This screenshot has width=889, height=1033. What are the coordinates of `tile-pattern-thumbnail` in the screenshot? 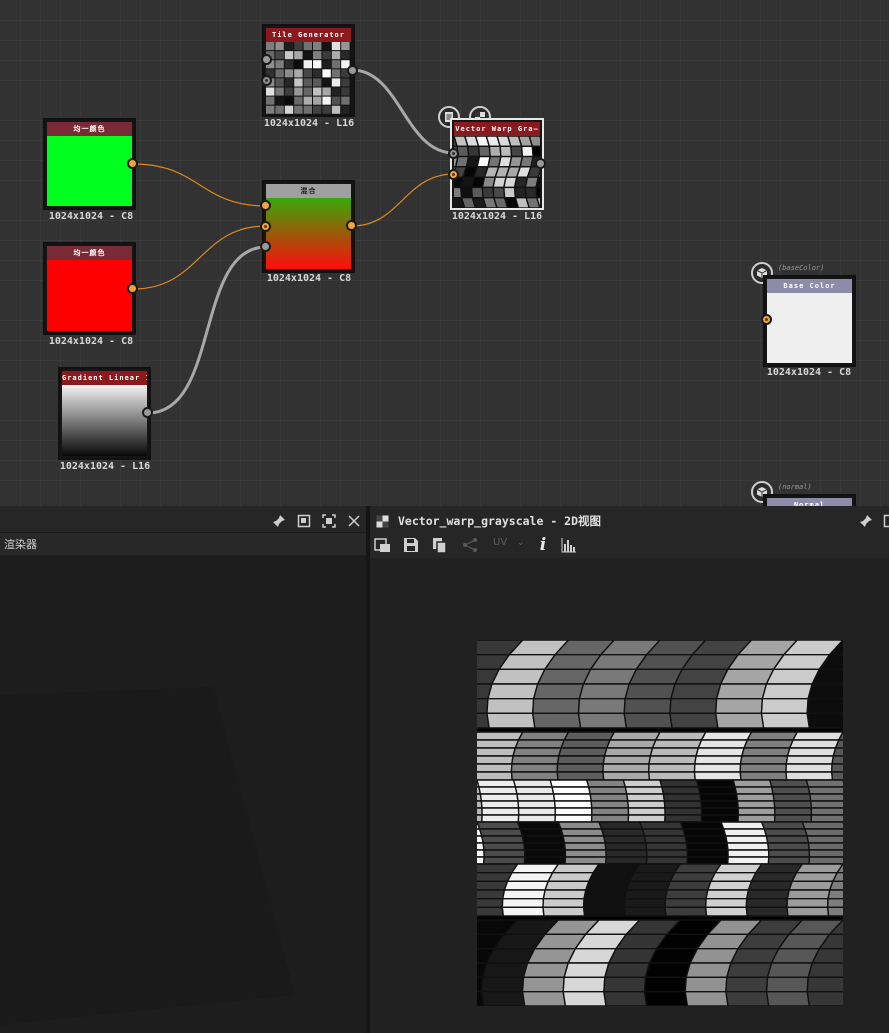 It's located at (308, 78).